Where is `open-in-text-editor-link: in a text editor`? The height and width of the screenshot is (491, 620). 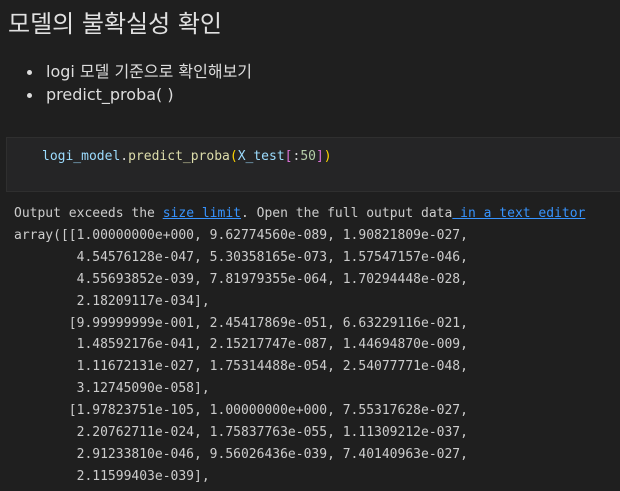 open-in-text-editor-link: in a text editor is located at coordinates (518, 213).